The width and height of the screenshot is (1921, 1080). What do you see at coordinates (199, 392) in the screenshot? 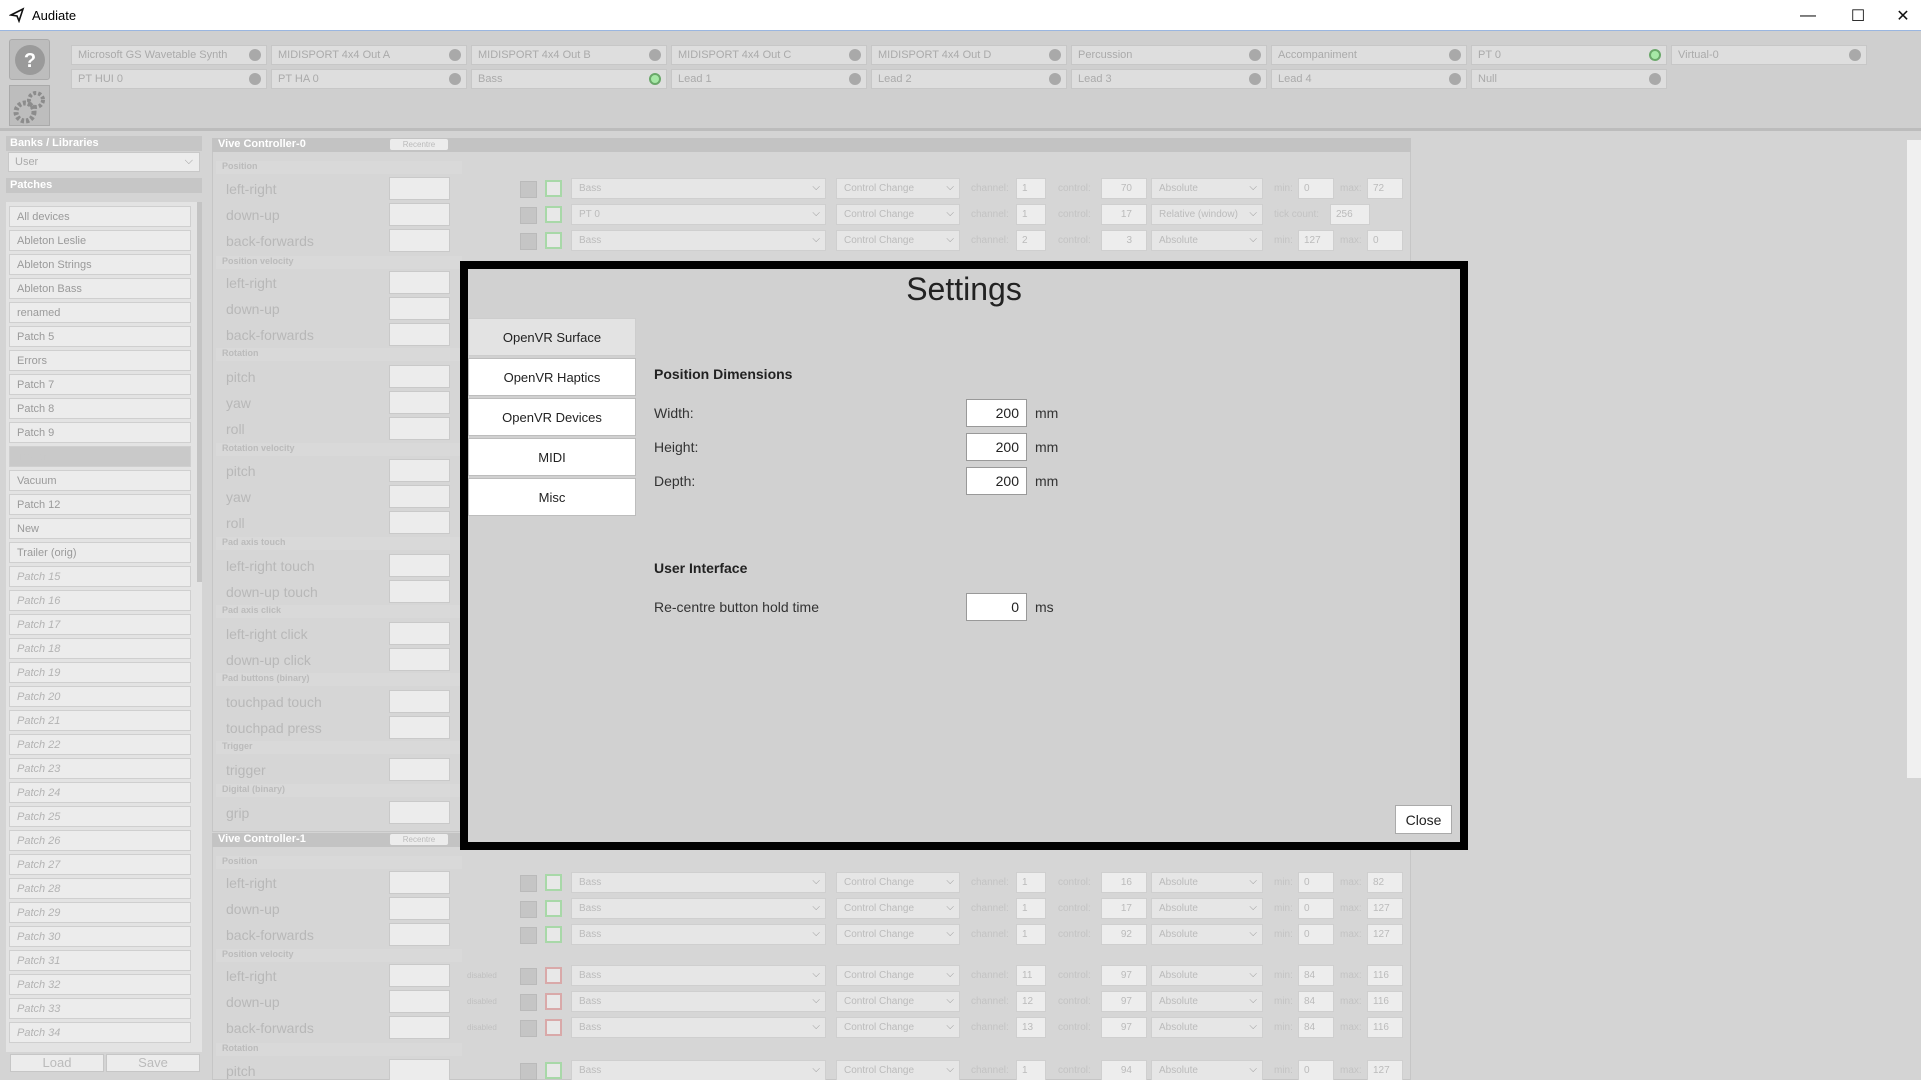
I see `patch-list-scrollbar` at bounding box center [199, 392].